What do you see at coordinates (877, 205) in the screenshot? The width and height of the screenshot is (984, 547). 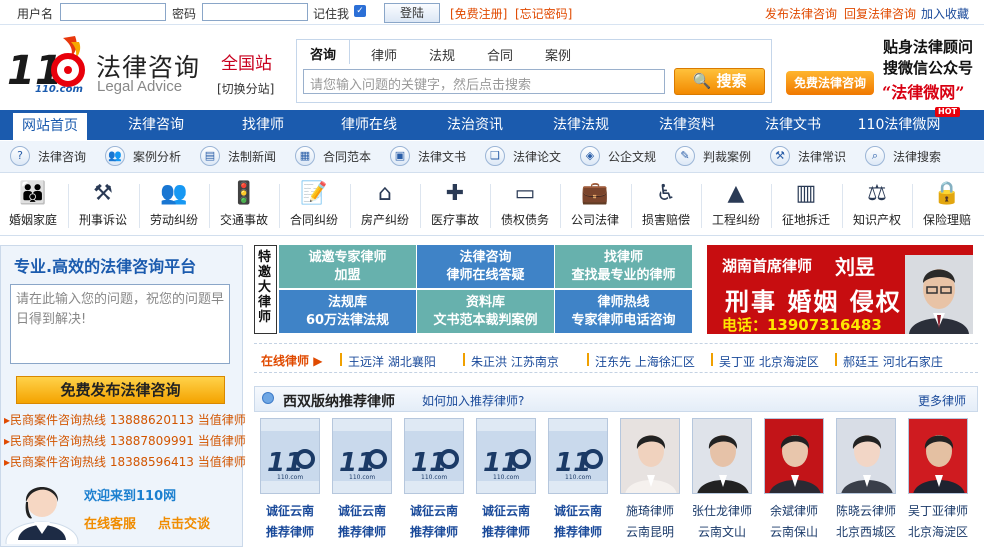 I see `category-item: ⚖ 知识产权` at bounding box center [877, 205].